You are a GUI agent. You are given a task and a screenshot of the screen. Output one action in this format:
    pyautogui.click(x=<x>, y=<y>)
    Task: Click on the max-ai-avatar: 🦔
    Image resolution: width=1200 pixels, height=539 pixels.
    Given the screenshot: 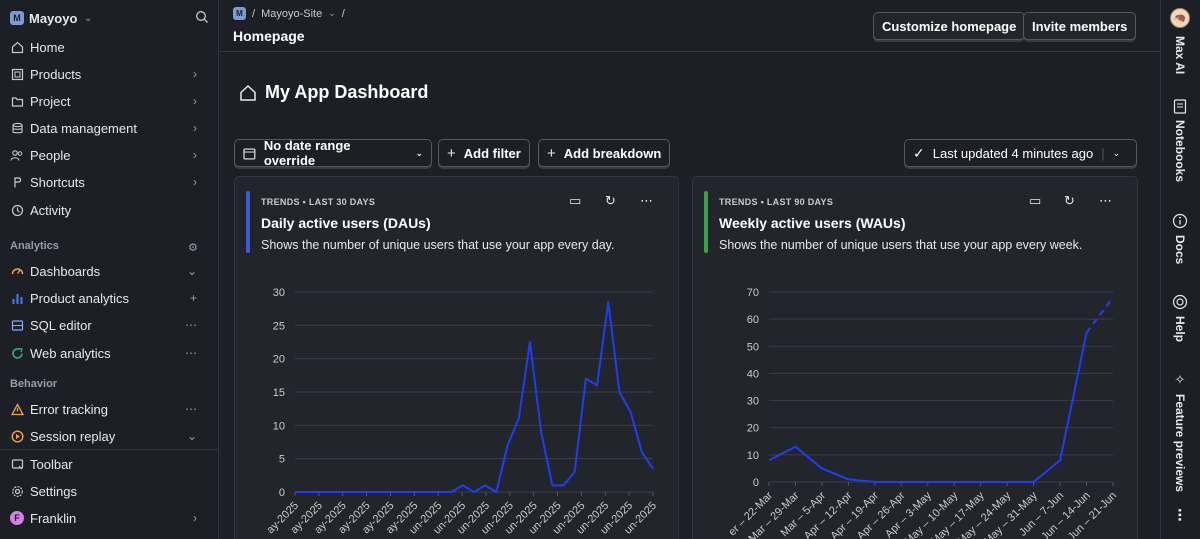 What is the action you would take?
    pyautogui.click(x=1180, y=18)
    